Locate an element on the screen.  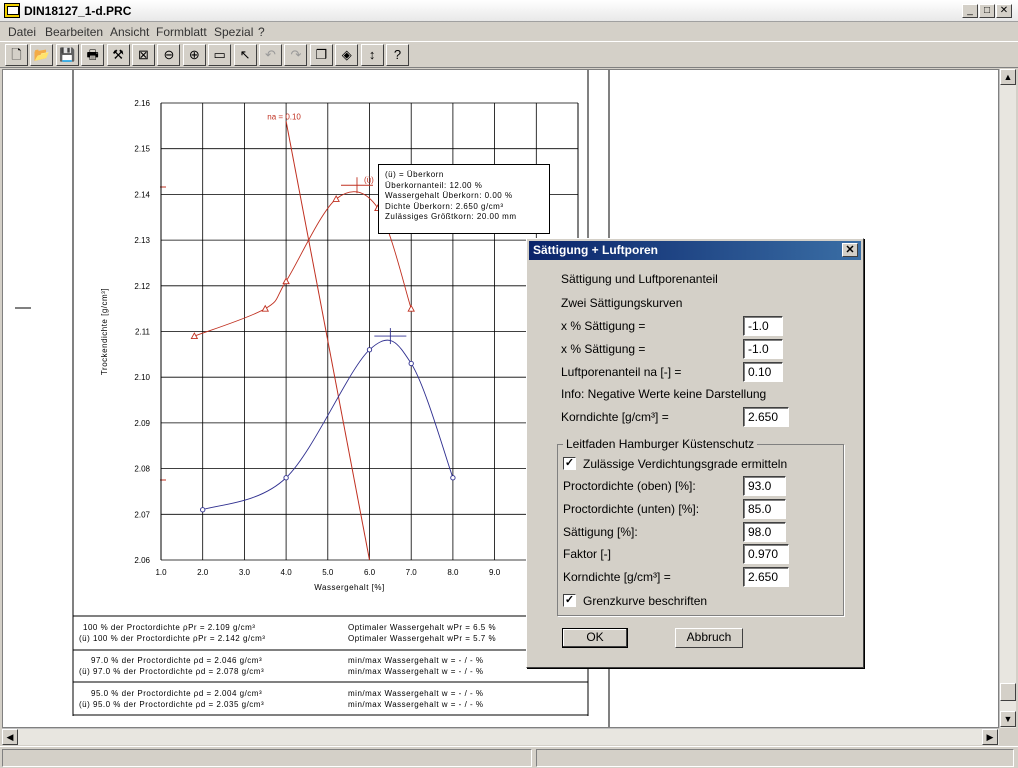
scroll-up-icon: ▲ is located at coordinates (1008, 77).